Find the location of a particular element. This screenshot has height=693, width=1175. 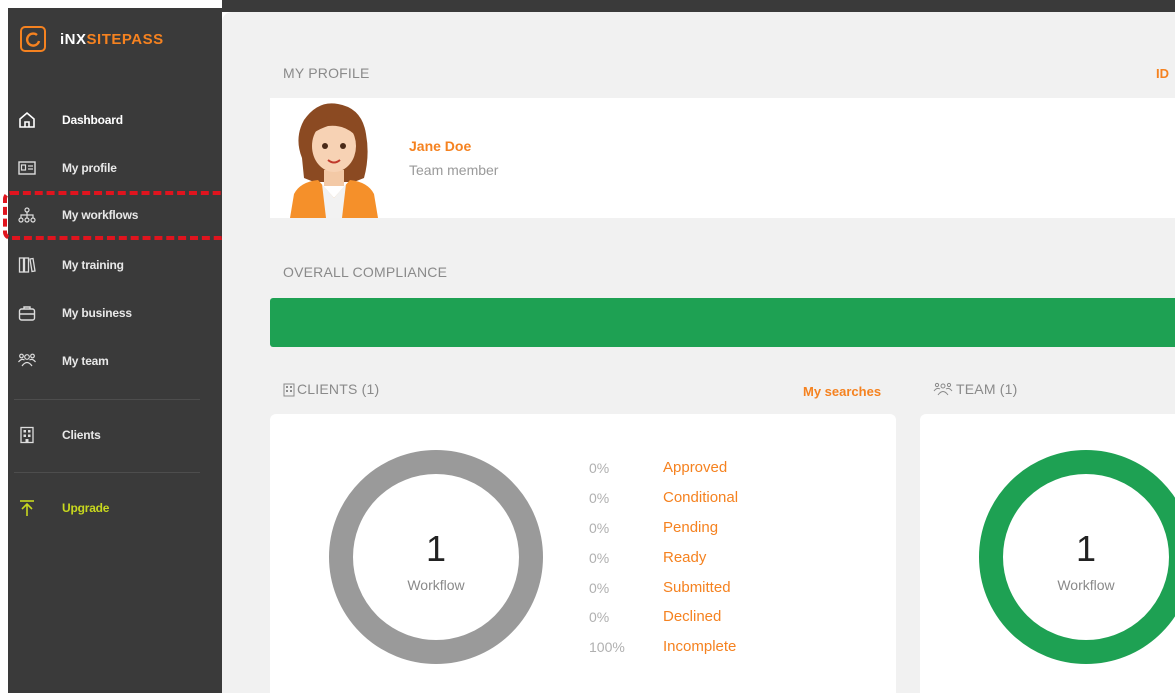

stat-label-ready: Ready is located at coordinates (684, 557).